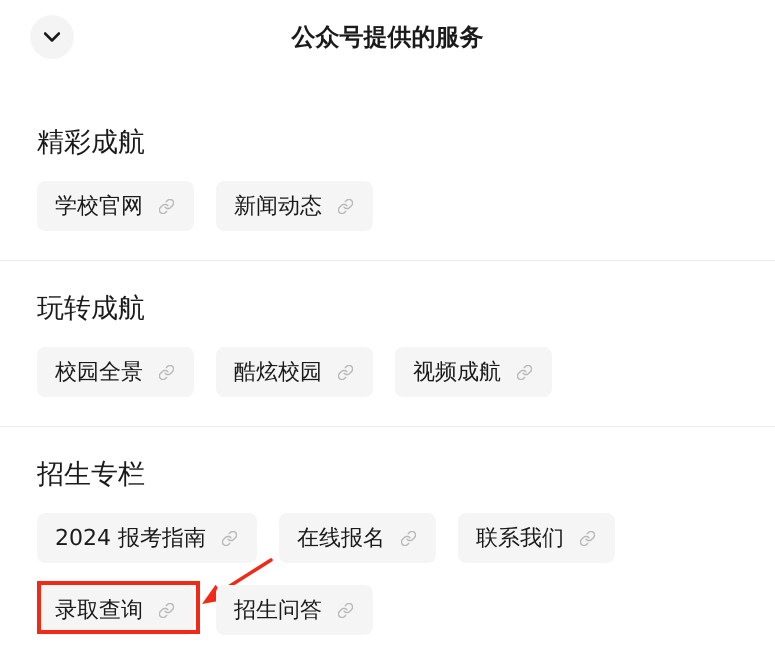  I want to click on section-title: 招生专栏, so click(91, 475).